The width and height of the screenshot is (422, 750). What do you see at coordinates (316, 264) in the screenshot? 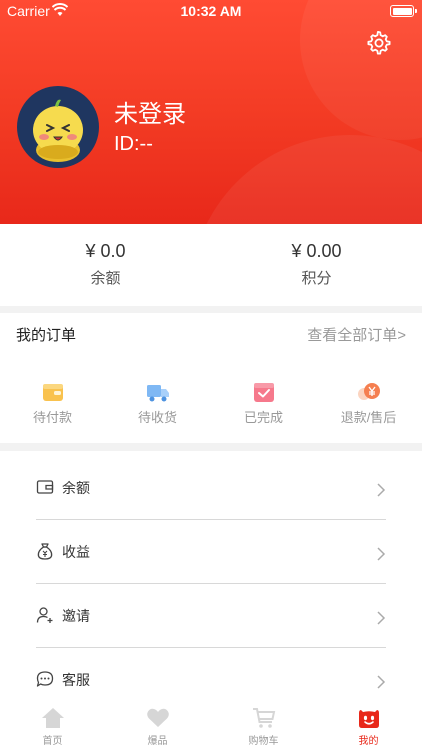
I see `stat-points: ¥ 0.00 积分` at bounding box center [316, 264].